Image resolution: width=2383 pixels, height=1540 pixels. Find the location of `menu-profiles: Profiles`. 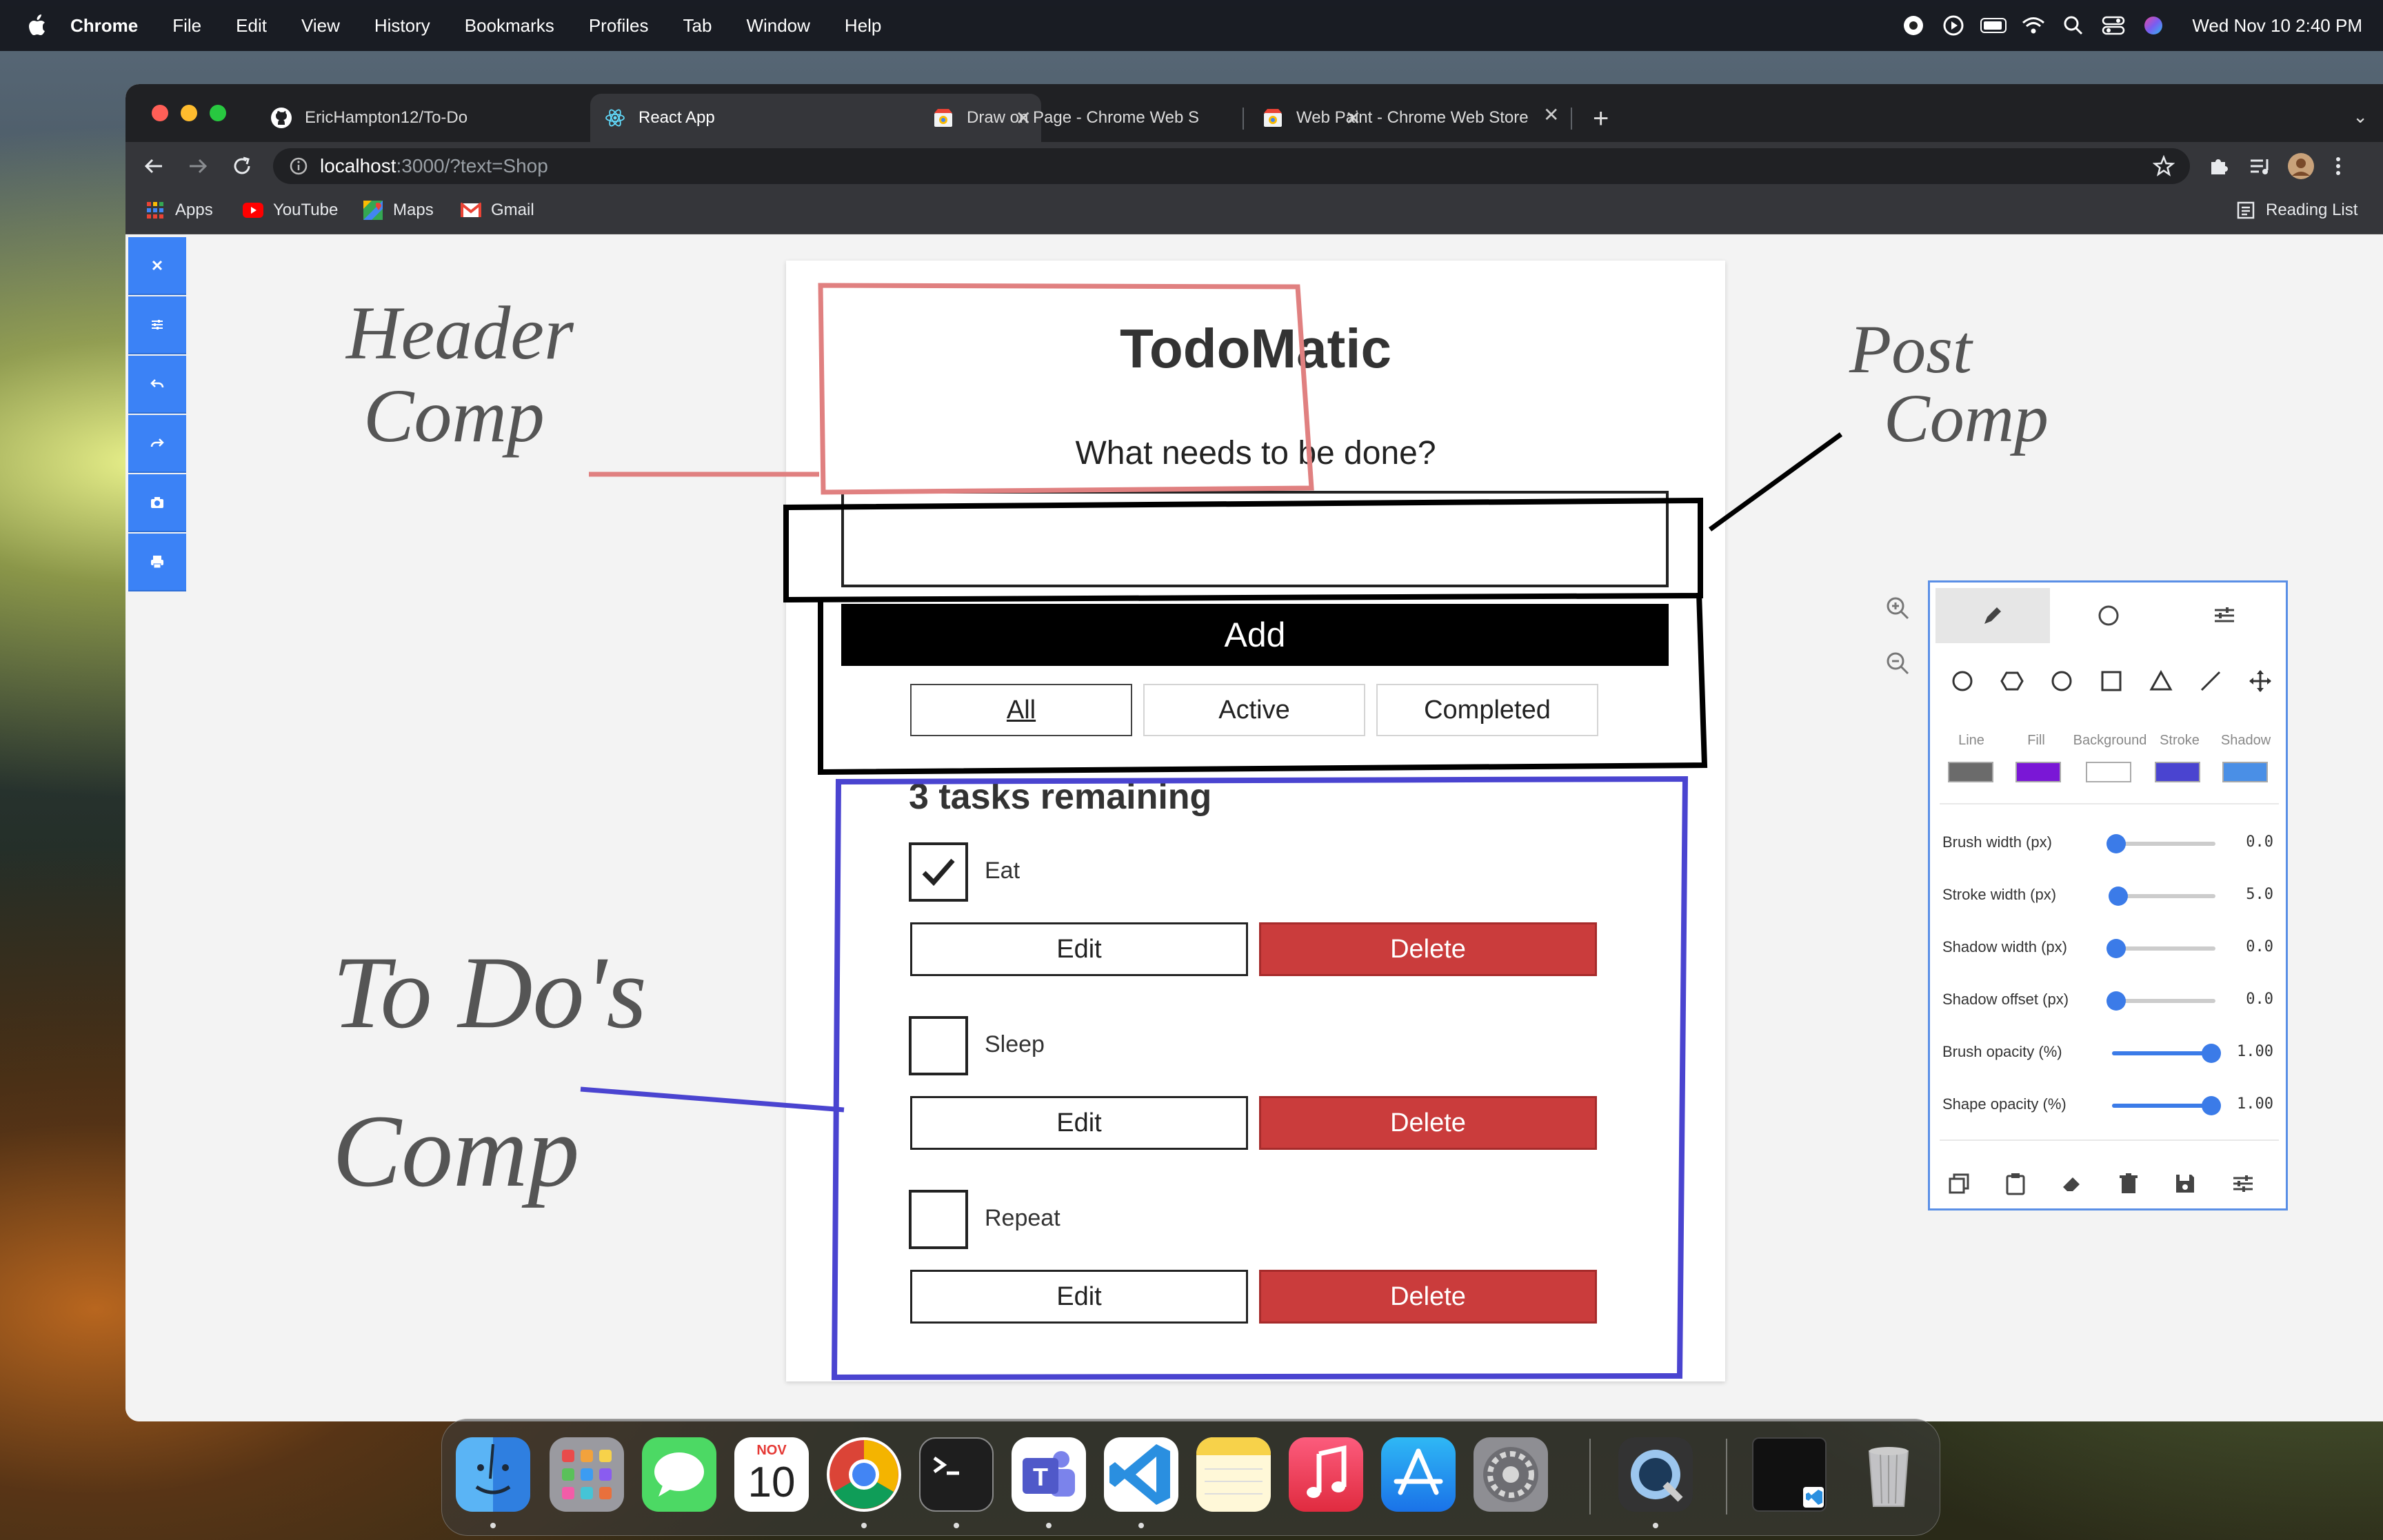

menu-profiles: Profiles is located at coordinates (619, 26).